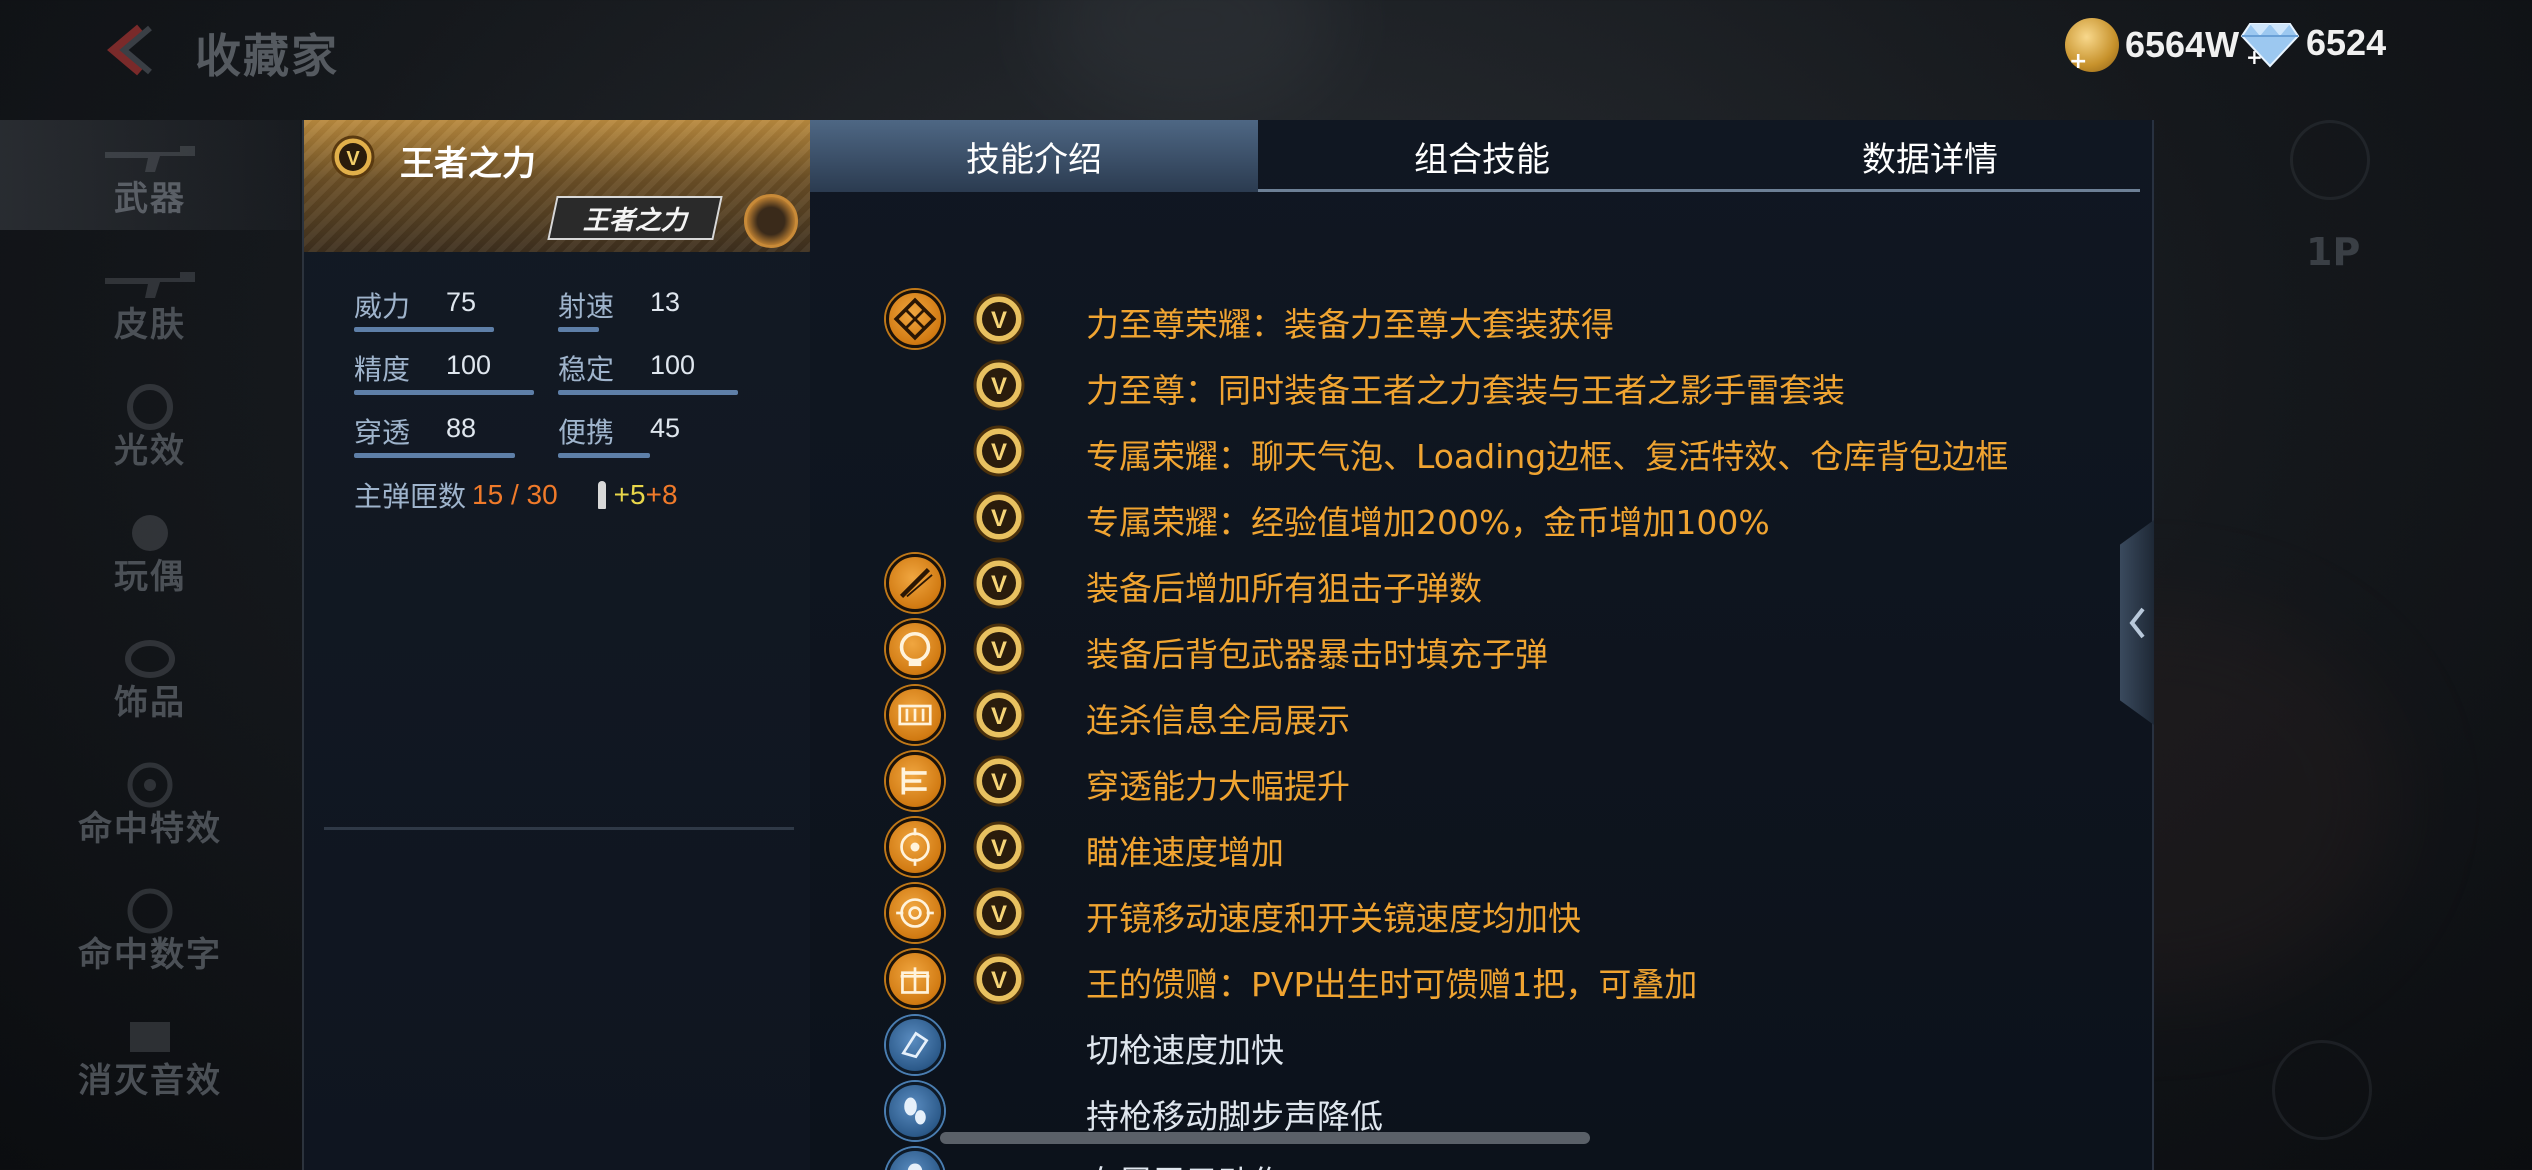 Image resolution: width=2532 pixels, height=1170 pixels. I want to click on nav-item-hit-effect: 命中特效, so click(150, 805).